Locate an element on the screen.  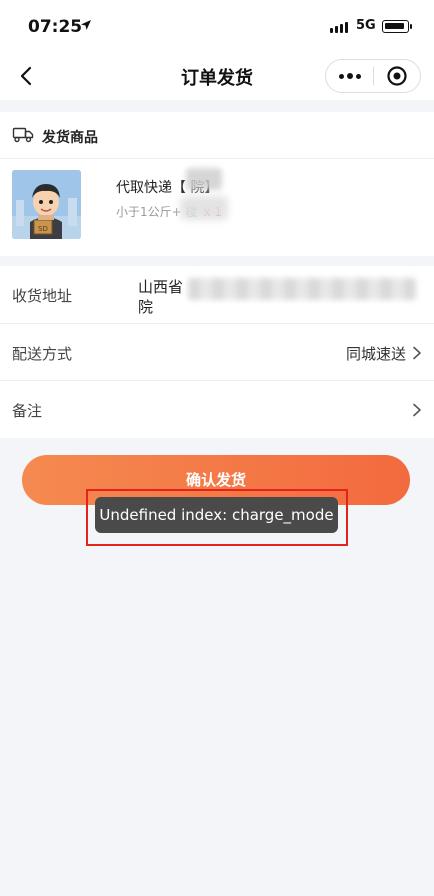
status-time: 07:25 is located at coordinates (55, 27).